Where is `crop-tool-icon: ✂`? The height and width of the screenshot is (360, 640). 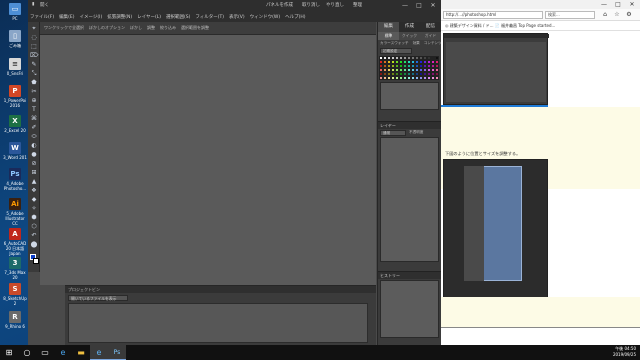 crop-tool-icon: ✂ is located at coordinates (34, 91).